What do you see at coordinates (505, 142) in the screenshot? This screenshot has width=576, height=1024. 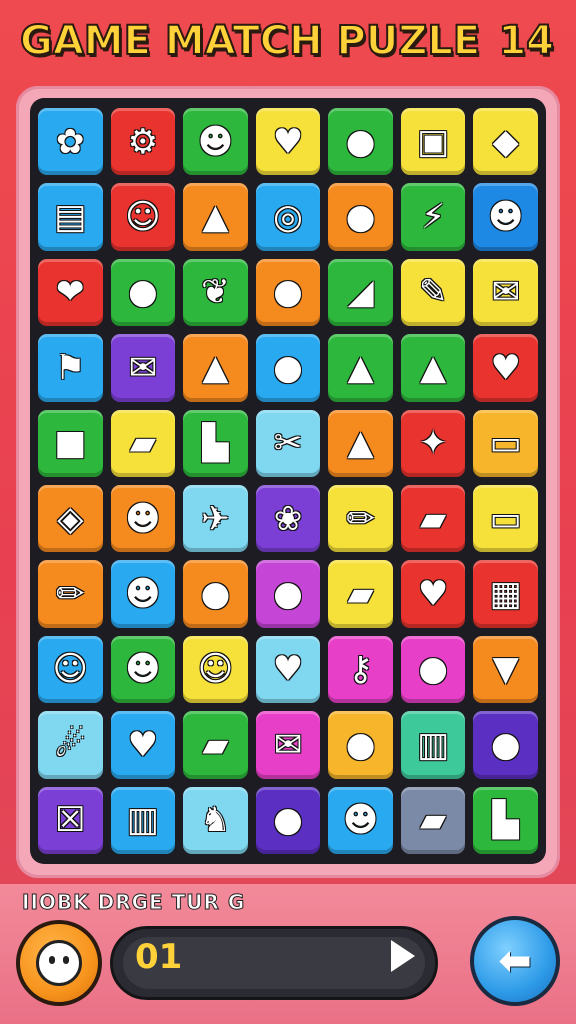 I see `board-tile: ◆` at bounding box center [505, 142].